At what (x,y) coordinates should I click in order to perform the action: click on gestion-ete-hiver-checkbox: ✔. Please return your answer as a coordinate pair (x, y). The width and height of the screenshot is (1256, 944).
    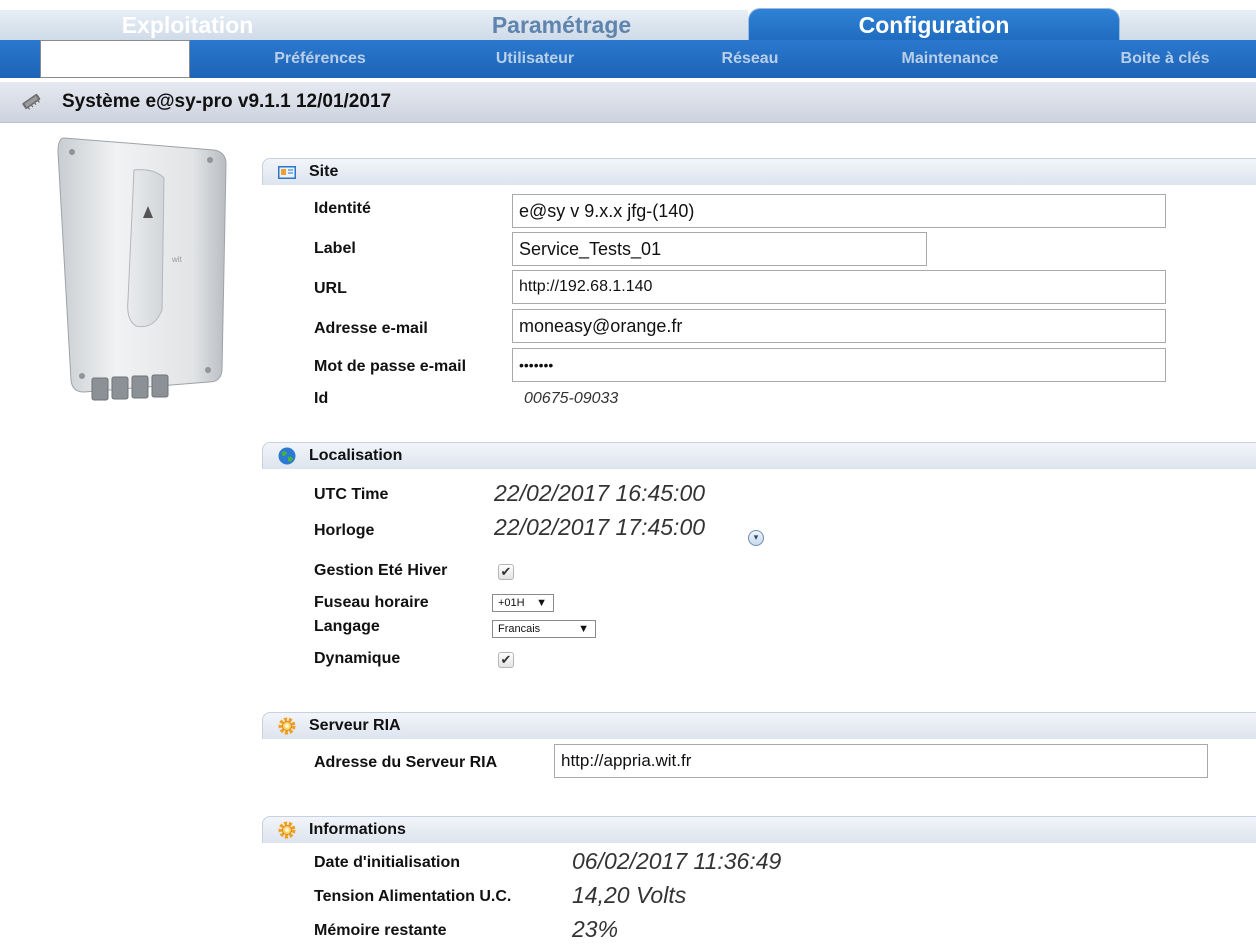
    Looking at the image, I should click on (506, 572).